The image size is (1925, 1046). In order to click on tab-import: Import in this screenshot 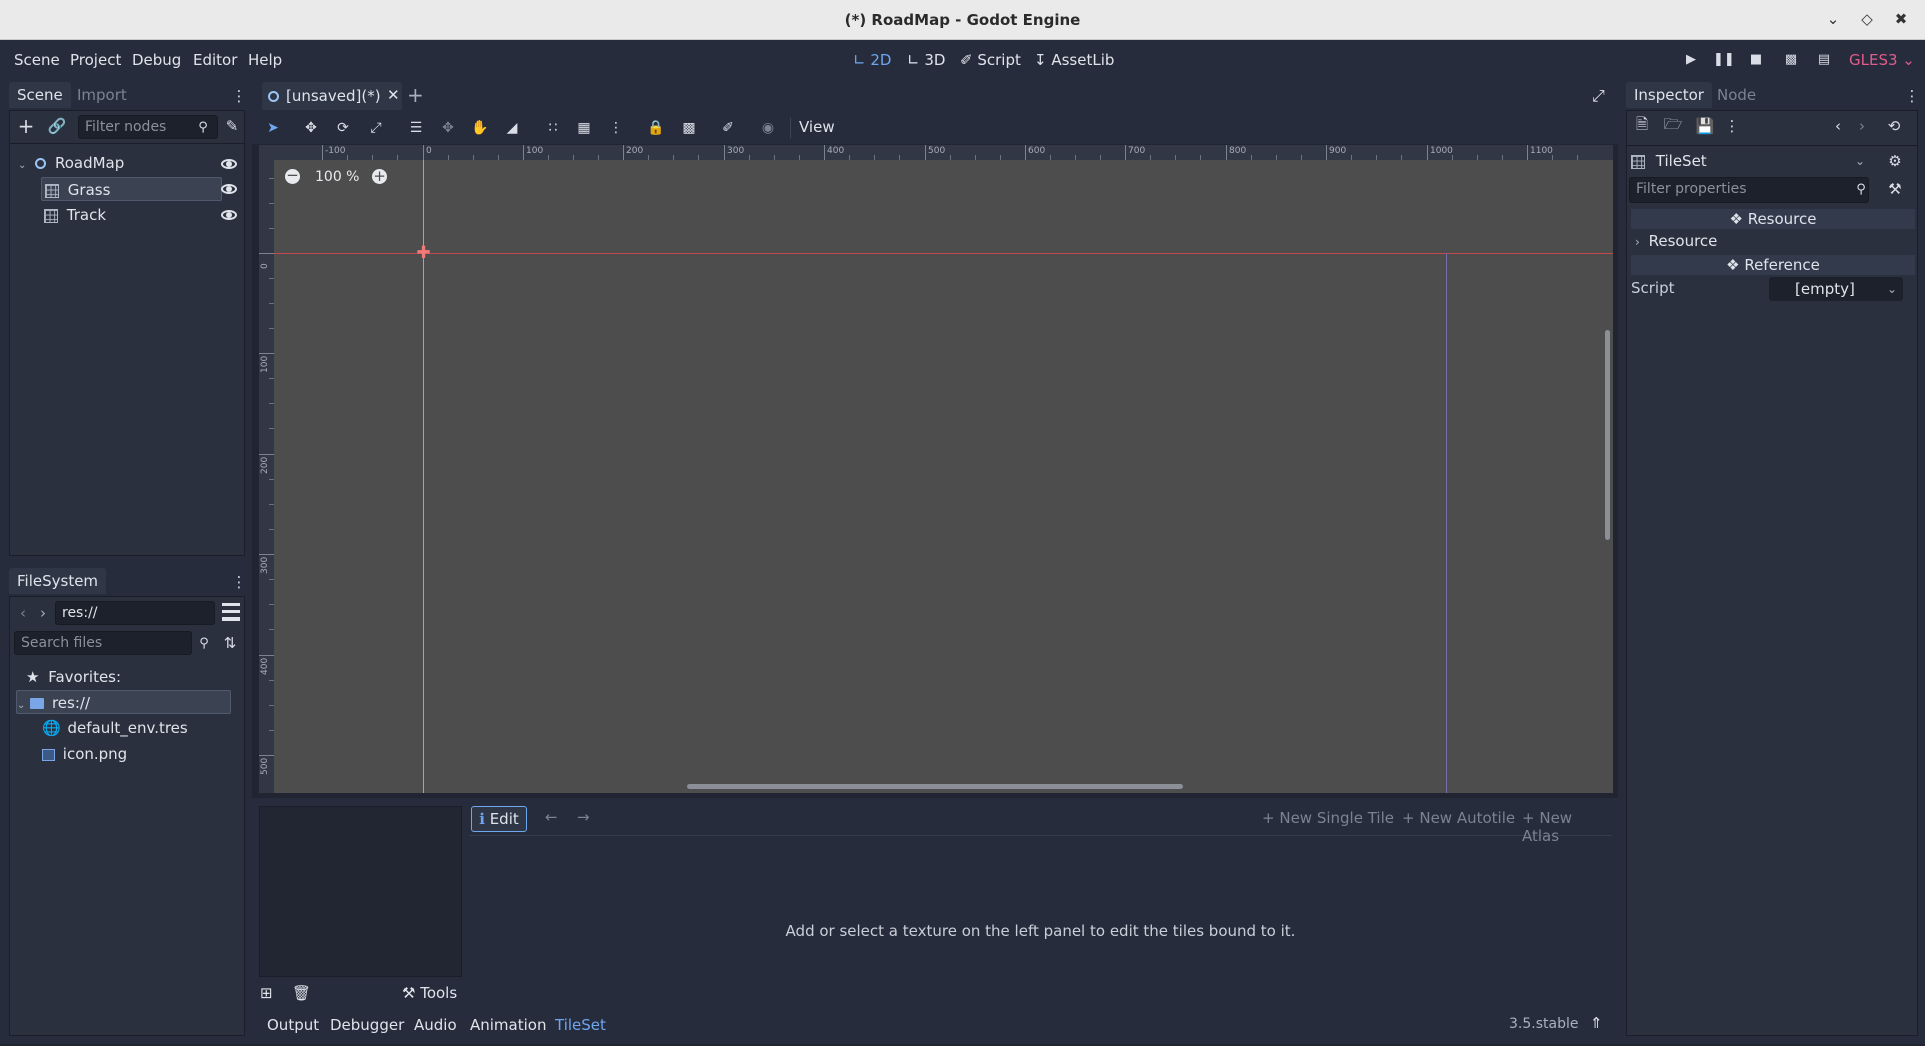, I will do `click(102, 95)`.